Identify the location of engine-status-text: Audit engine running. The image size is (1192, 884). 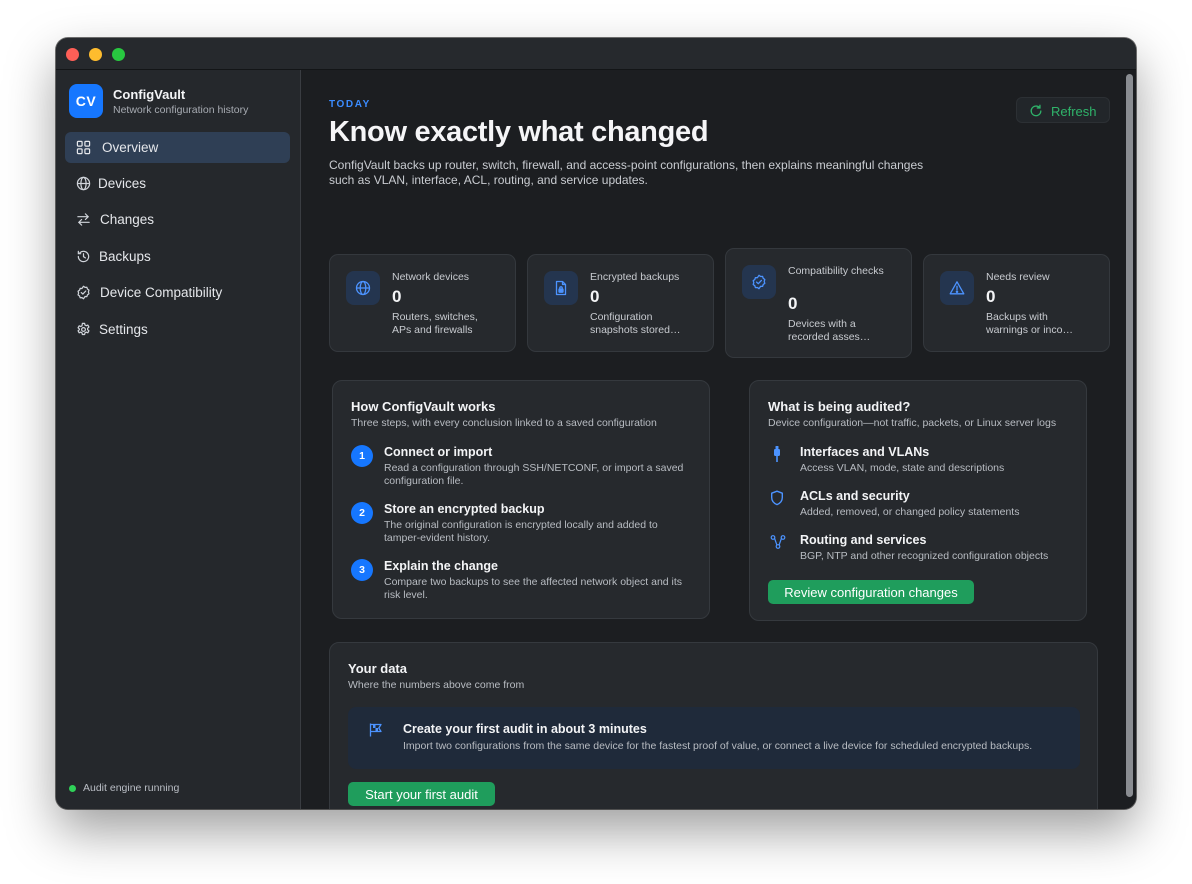
(131, 788).